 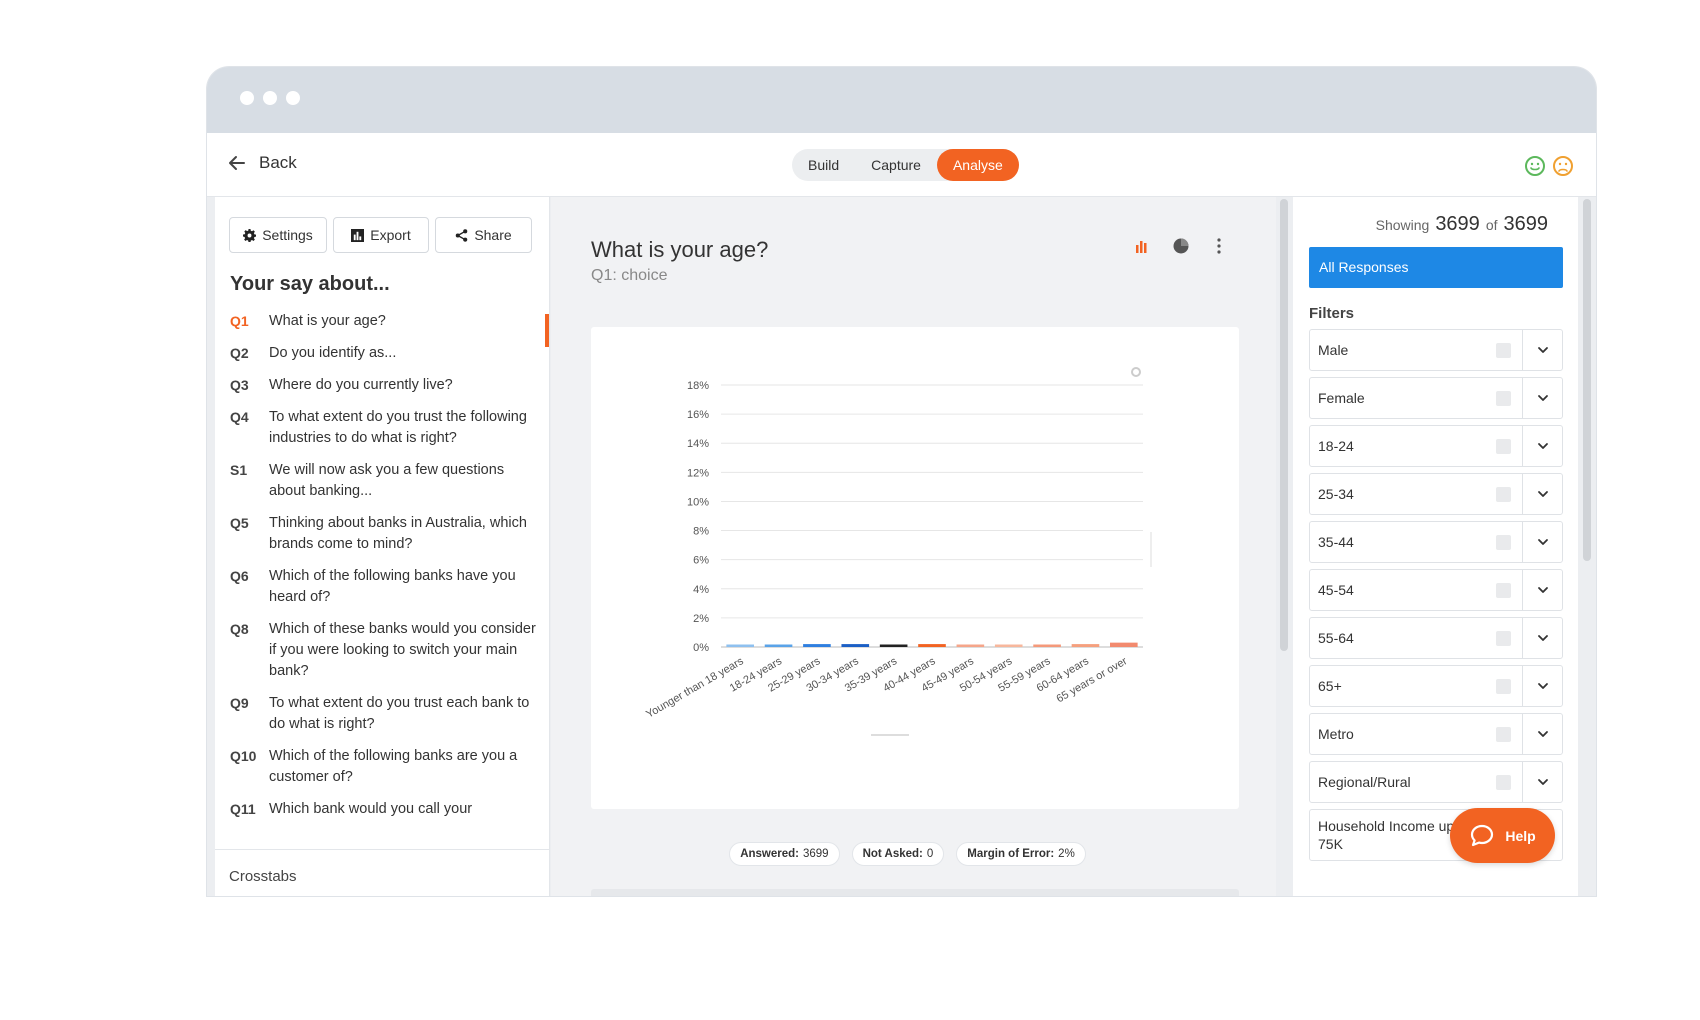 I want to click on filter-label: 55-64, so click(x=1336, y=638).